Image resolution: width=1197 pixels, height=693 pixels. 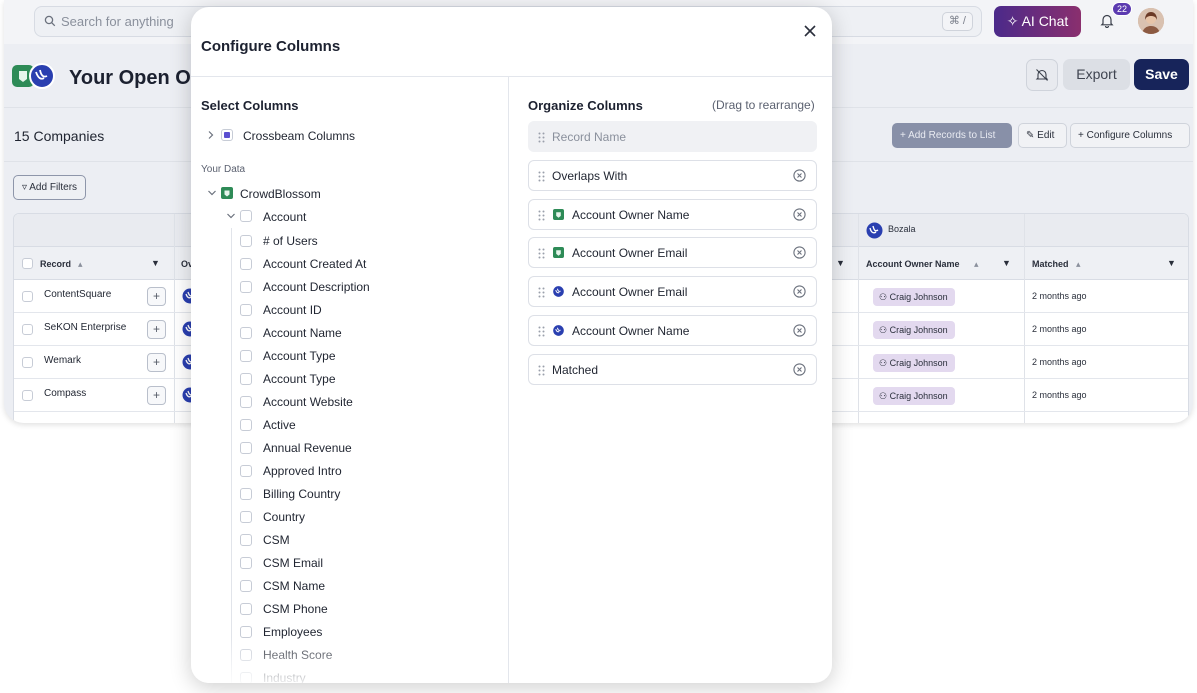 I want to click on mute-button, so click(x=1042, y=75).